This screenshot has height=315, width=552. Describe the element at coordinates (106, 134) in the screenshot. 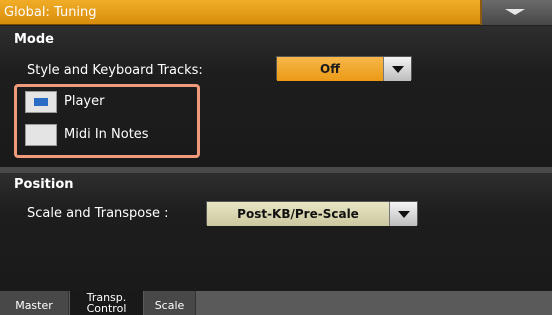

I see `midi-in-notes-label: Midi In Notes` at that location.